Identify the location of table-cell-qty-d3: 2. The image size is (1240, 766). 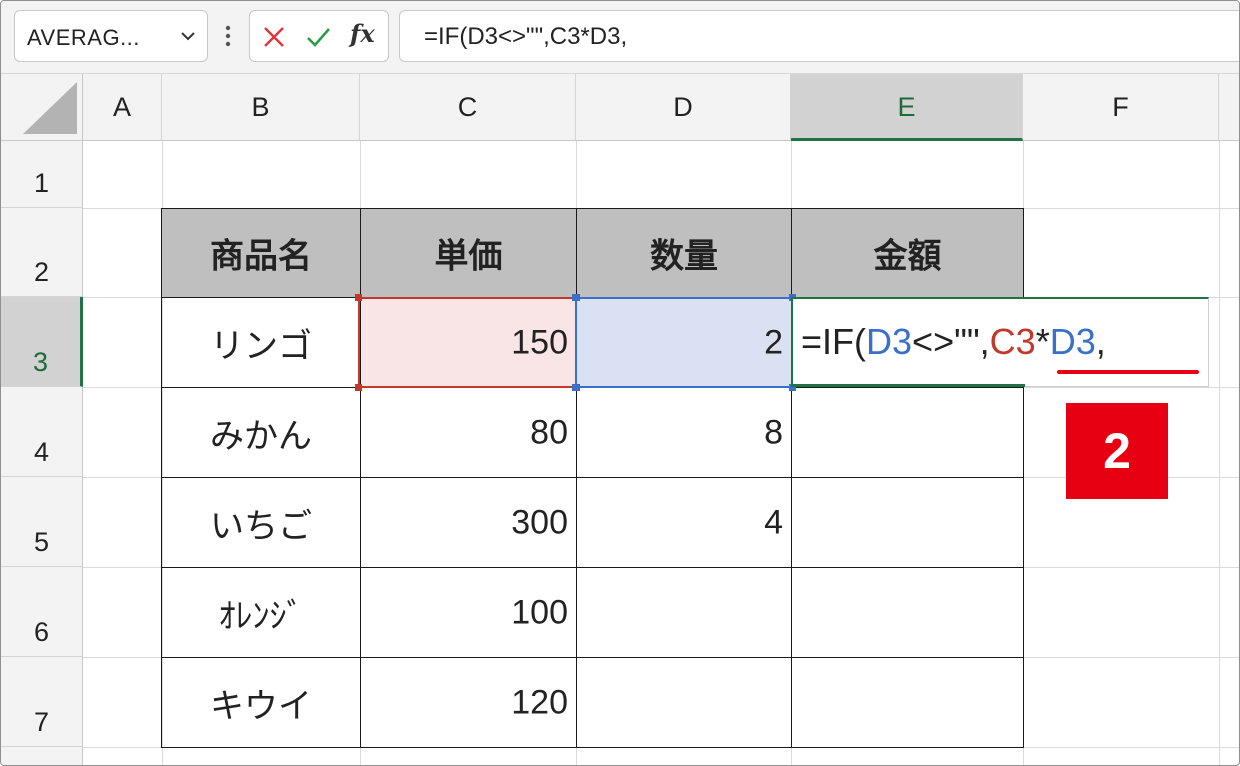
(684, 342).